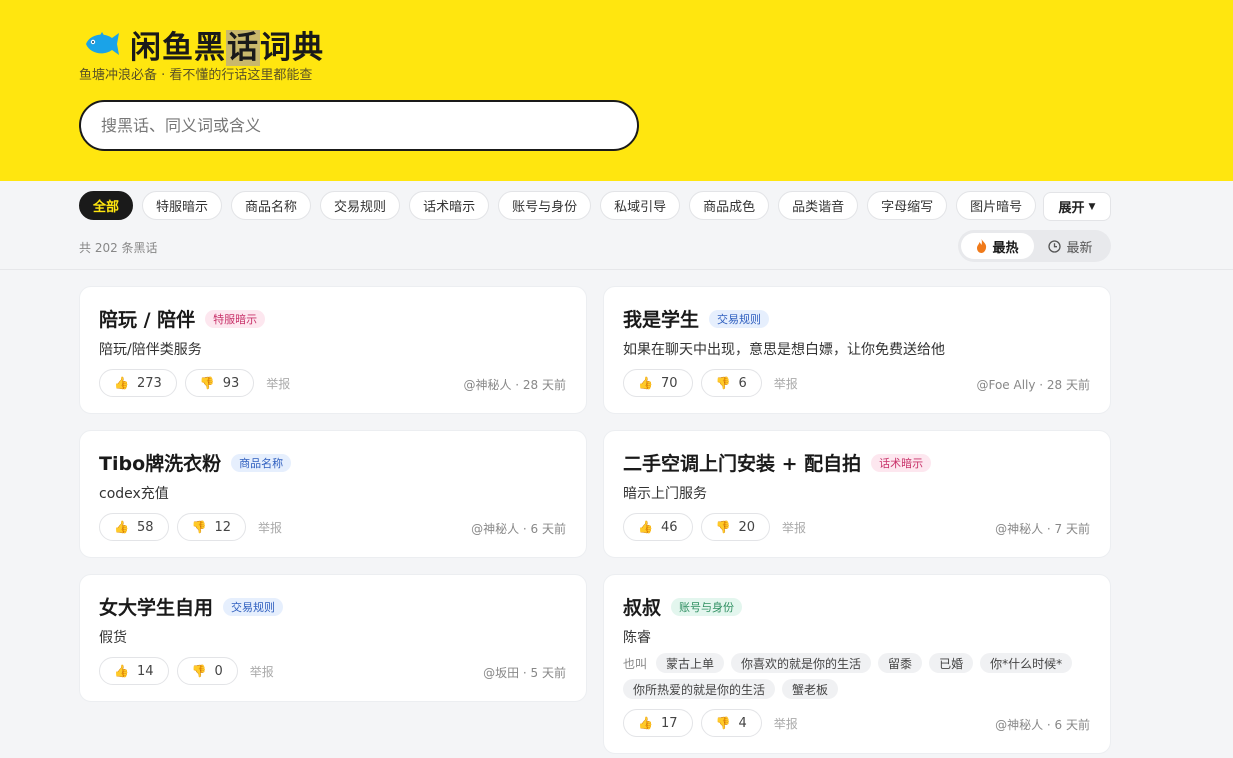  I want to click on chip-9: 字母缩写, so click(907, 205).